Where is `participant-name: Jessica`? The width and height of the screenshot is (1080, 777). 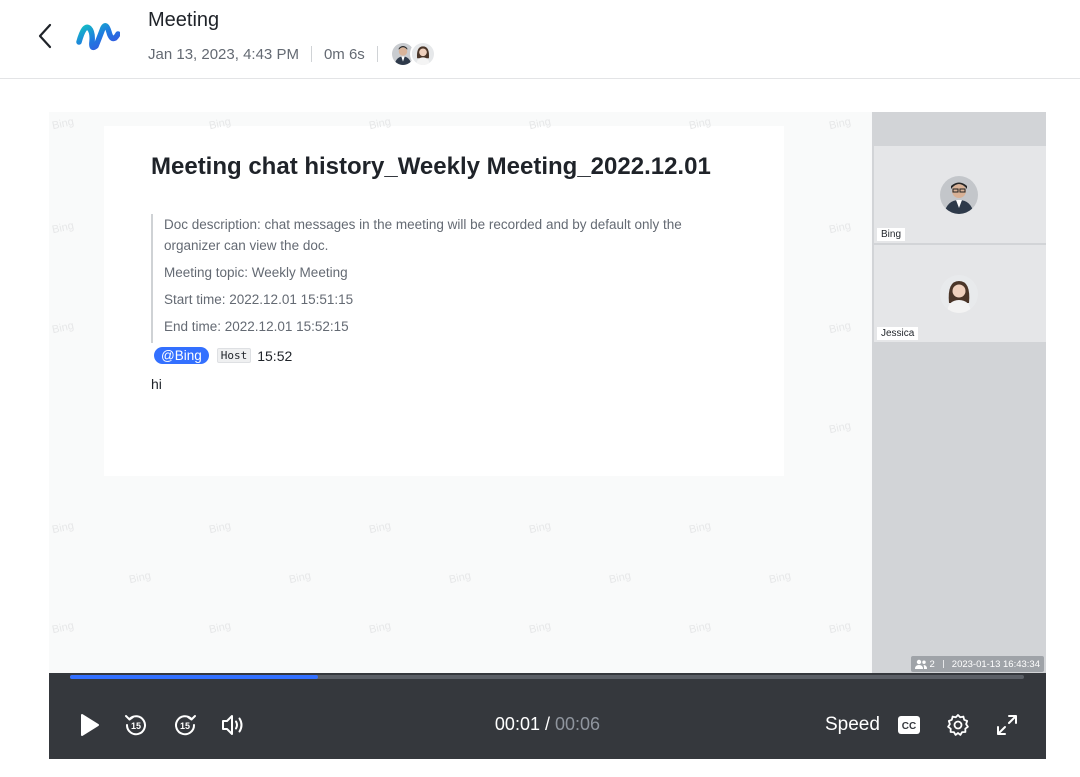
participant-name: Jessica is located at coordinates (898, 333).